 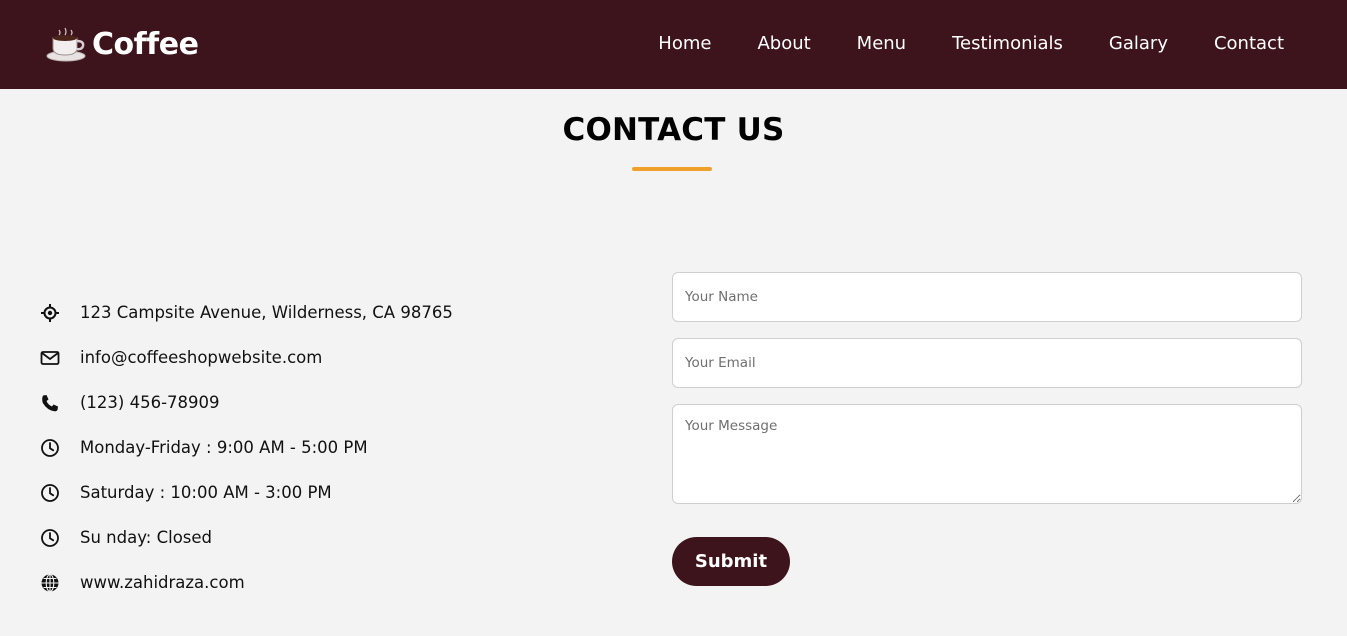 I want to click on contact-info-item: Su nday: Closed, so click(x=246, y=537).